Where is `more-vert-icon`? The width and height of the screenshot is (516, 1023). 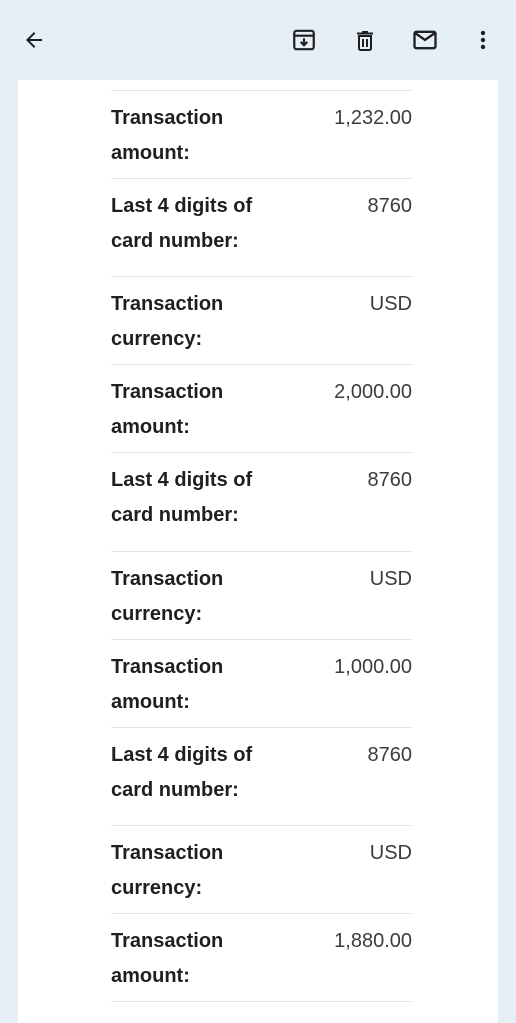 more-vert-icon is located at coordinates (483, 40).